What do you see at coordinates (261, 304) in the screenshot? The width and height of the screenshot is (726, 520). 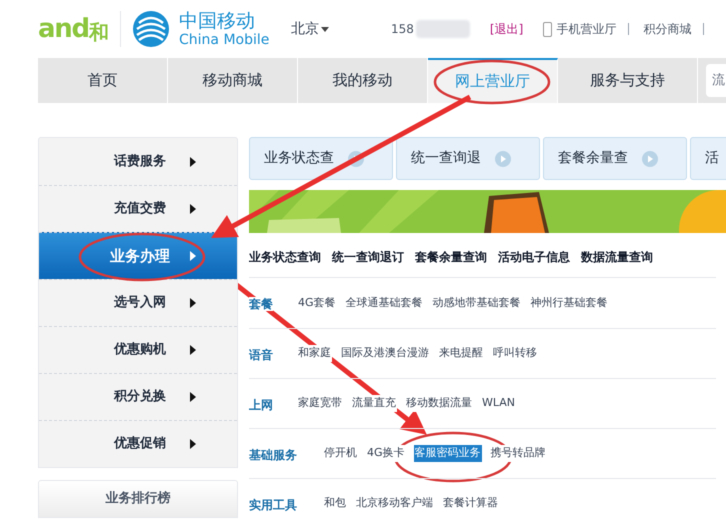 I see `category-label: 套餐` at bounding box center [261, 304].